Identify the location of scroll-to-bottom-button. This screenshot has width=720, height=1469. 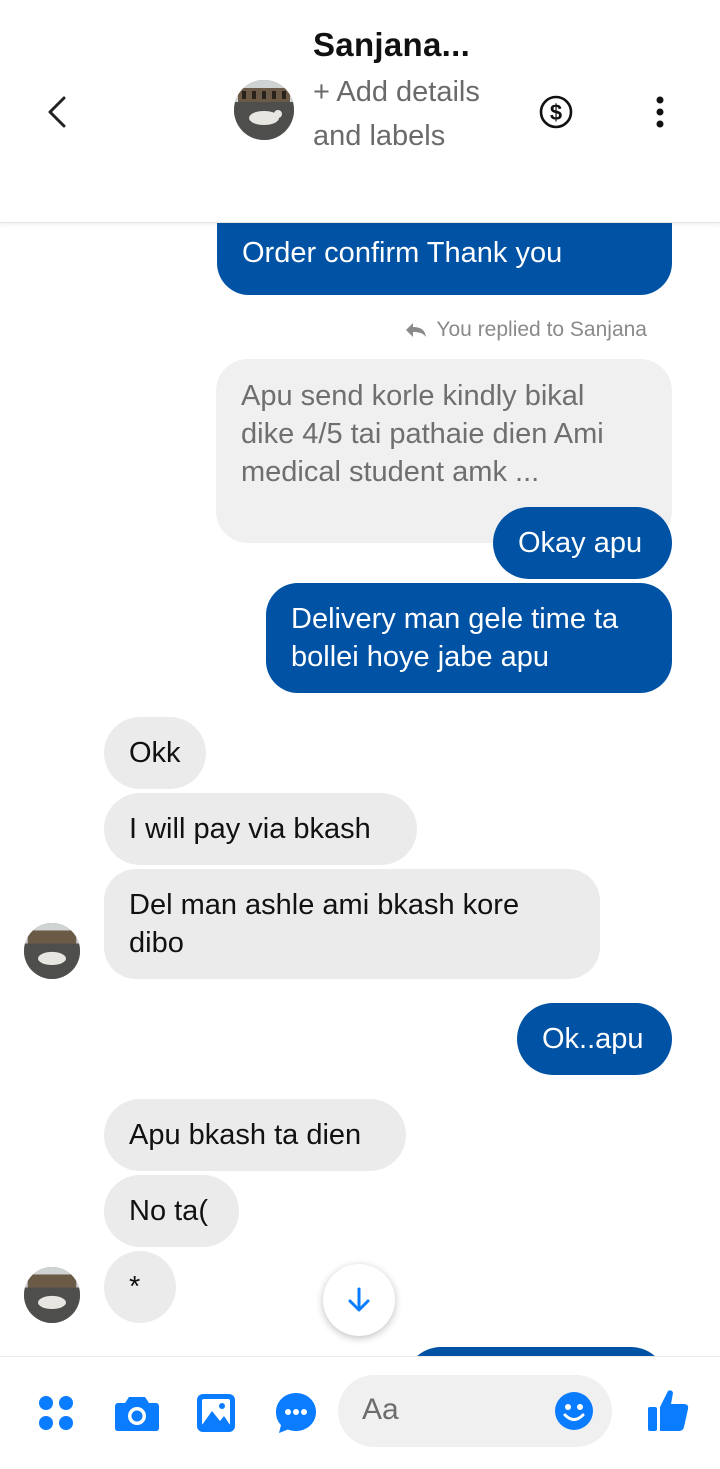
(359, 1300).